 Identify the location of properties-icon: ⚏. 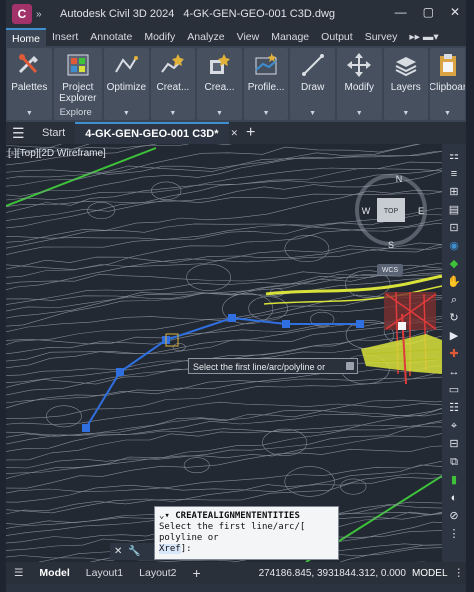
(454, 156).